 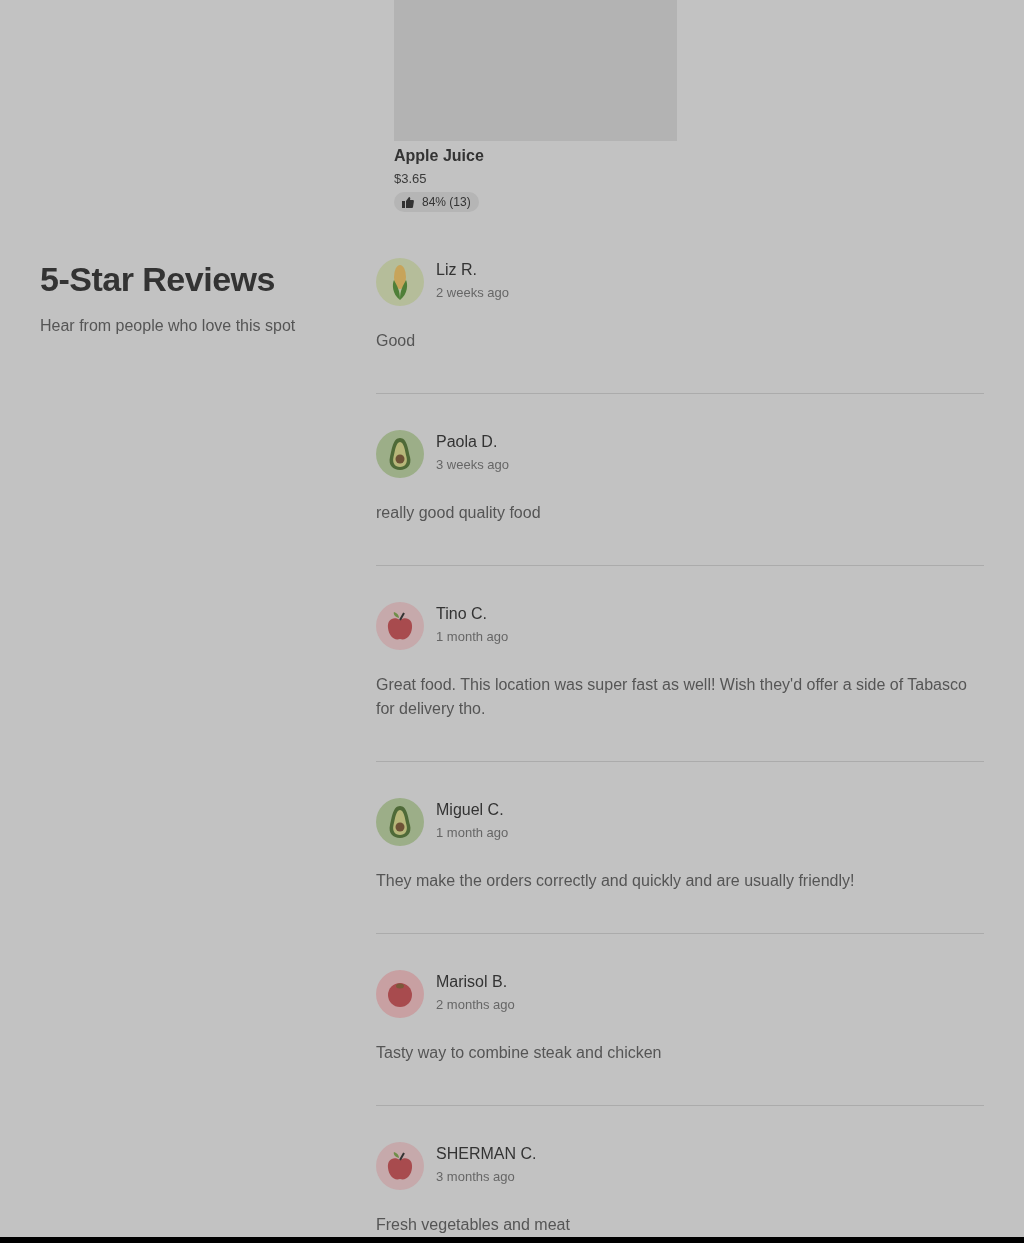 I want to click on review-text: Great food. This location was super fast as well! Wish they'd offer a side of Tabasco for delivery tho., so click(x=672, y=697).